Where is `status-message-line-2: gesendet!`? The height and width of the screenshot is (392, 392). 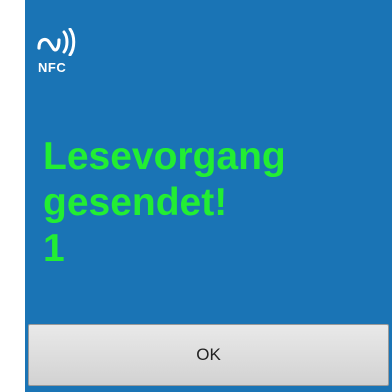 status-message-line-2: gesendet! is located at coordinates (135, 202).